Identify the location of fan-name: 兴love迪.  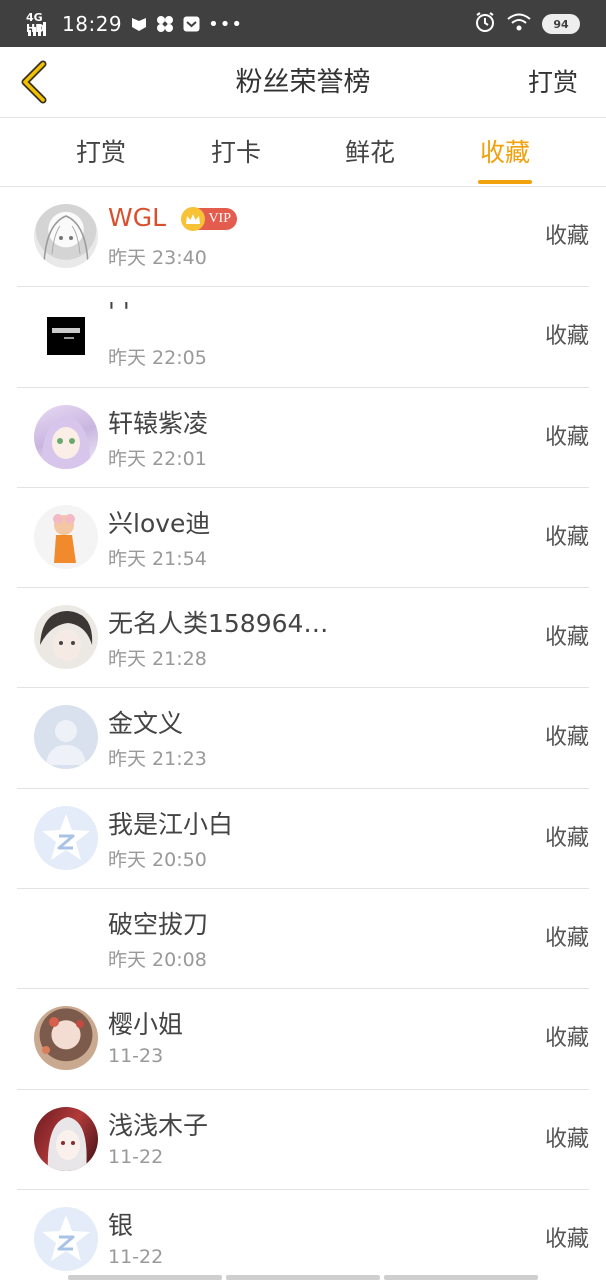
(159, 523).